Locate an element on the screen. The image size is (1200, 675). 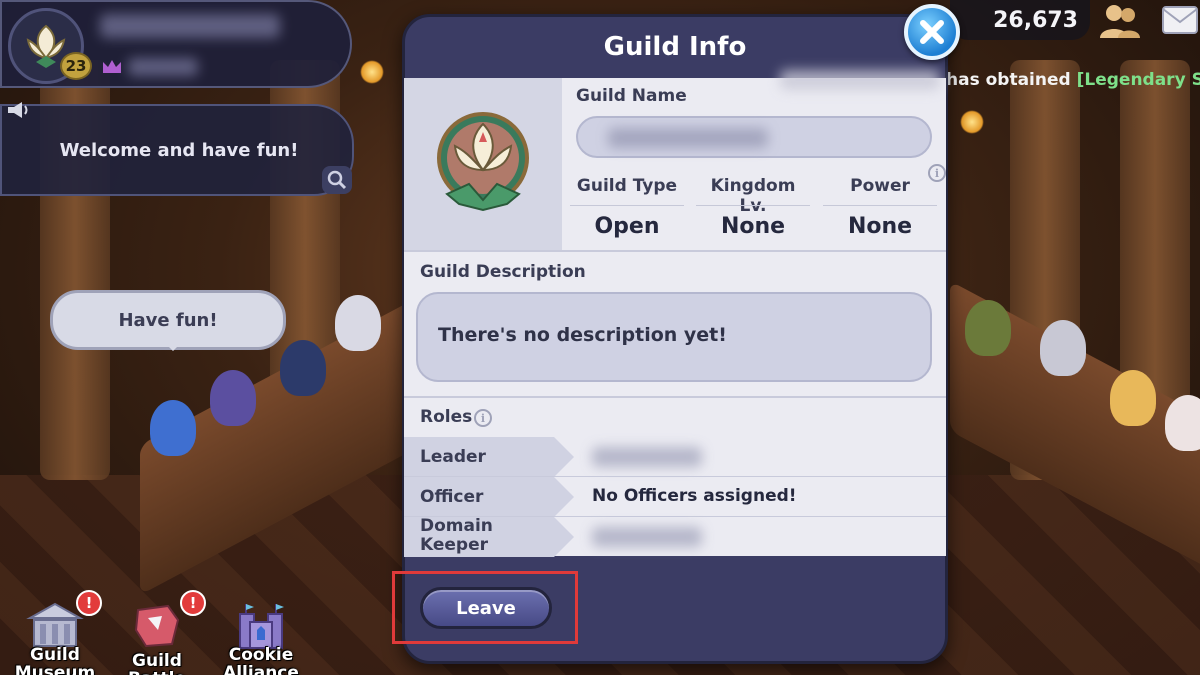
close-icon is located at coordinates (932, 32).